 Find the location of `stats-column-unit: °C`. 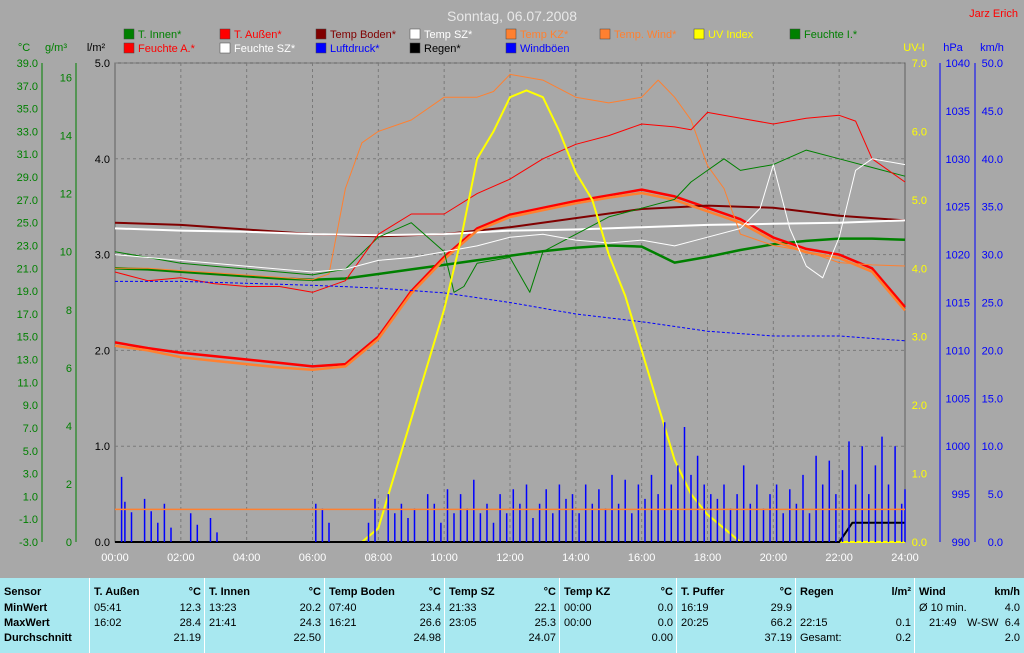

stats-column-unit: °C is located at coordinates (666, 592).